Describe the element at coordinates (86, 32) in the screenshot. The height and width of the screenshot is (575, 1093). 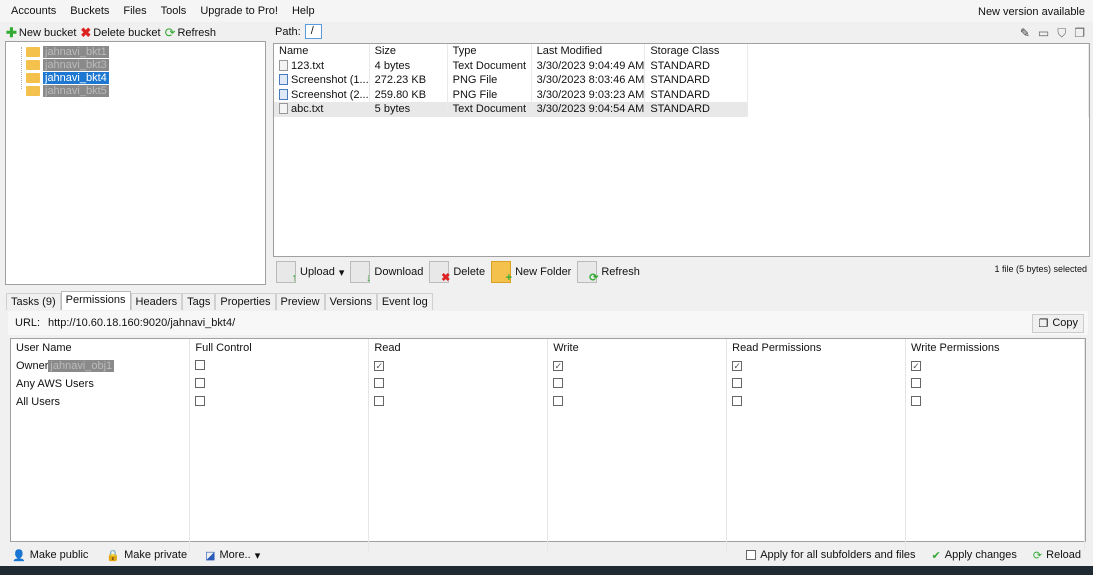
I see `delete-x-icon: ✖` at that location.